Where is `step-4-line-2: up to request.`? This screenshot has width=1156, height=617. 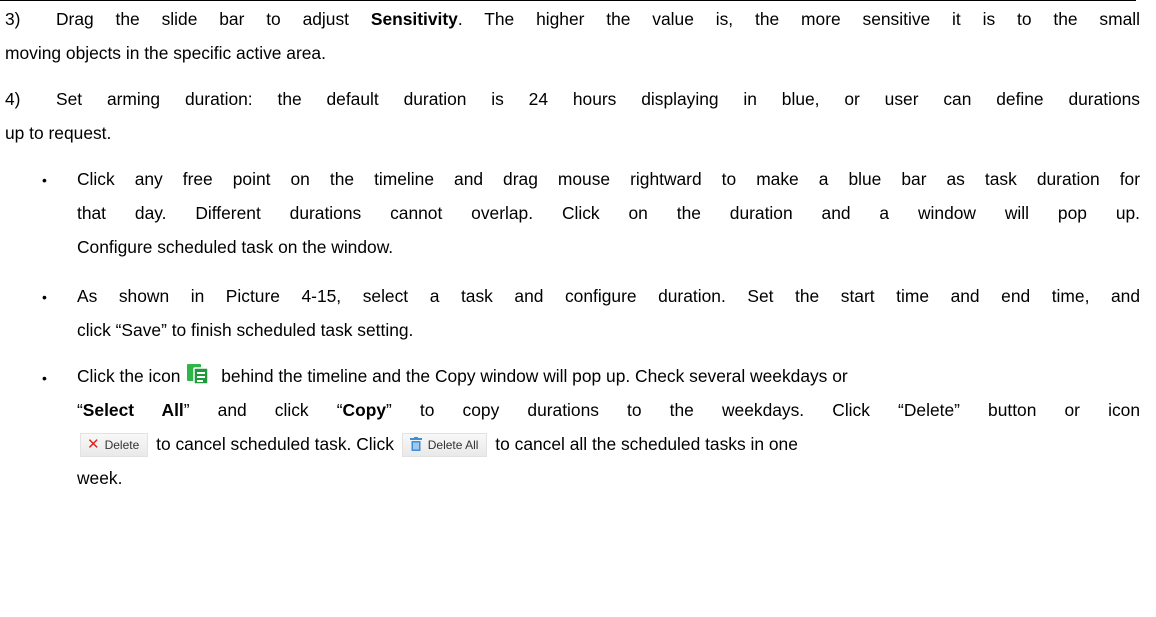 step-4-line-2: up to request. is located at coordinates (58, 133).